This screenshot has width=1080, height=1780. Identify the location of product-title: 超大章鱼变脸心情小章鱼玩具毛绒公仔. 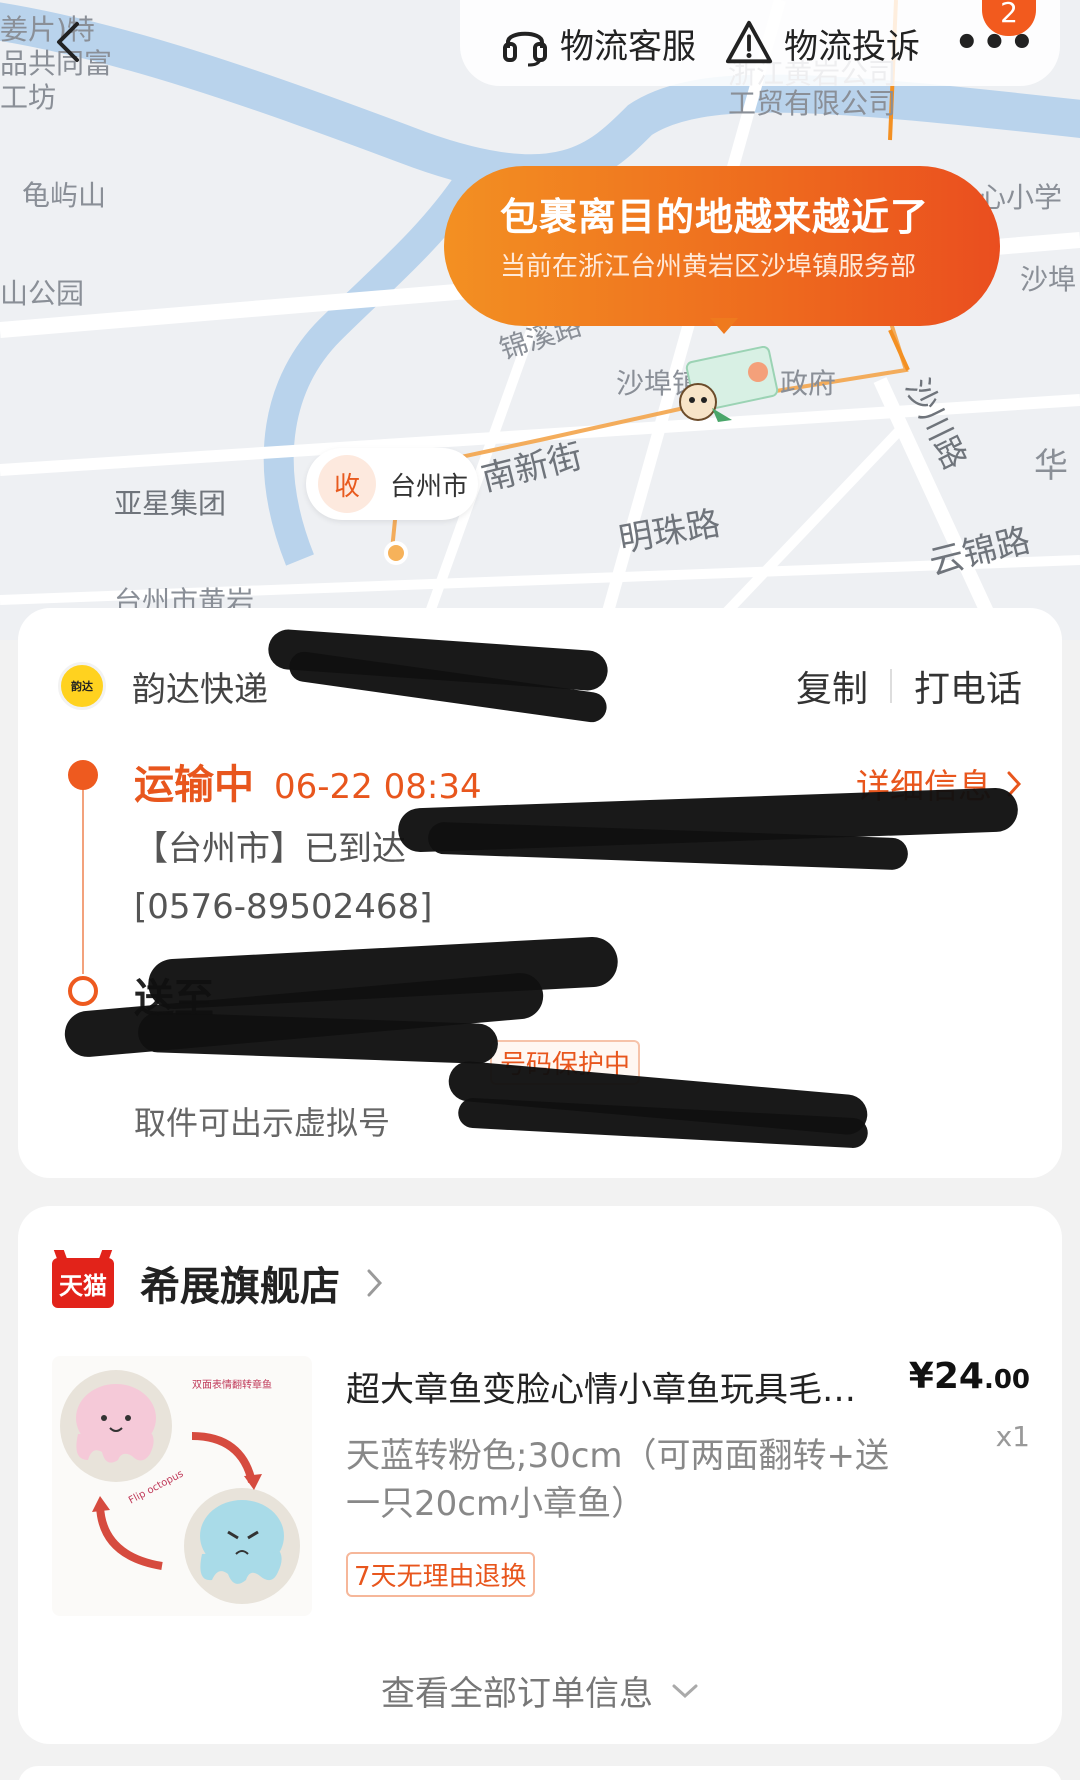
(616, 1386).